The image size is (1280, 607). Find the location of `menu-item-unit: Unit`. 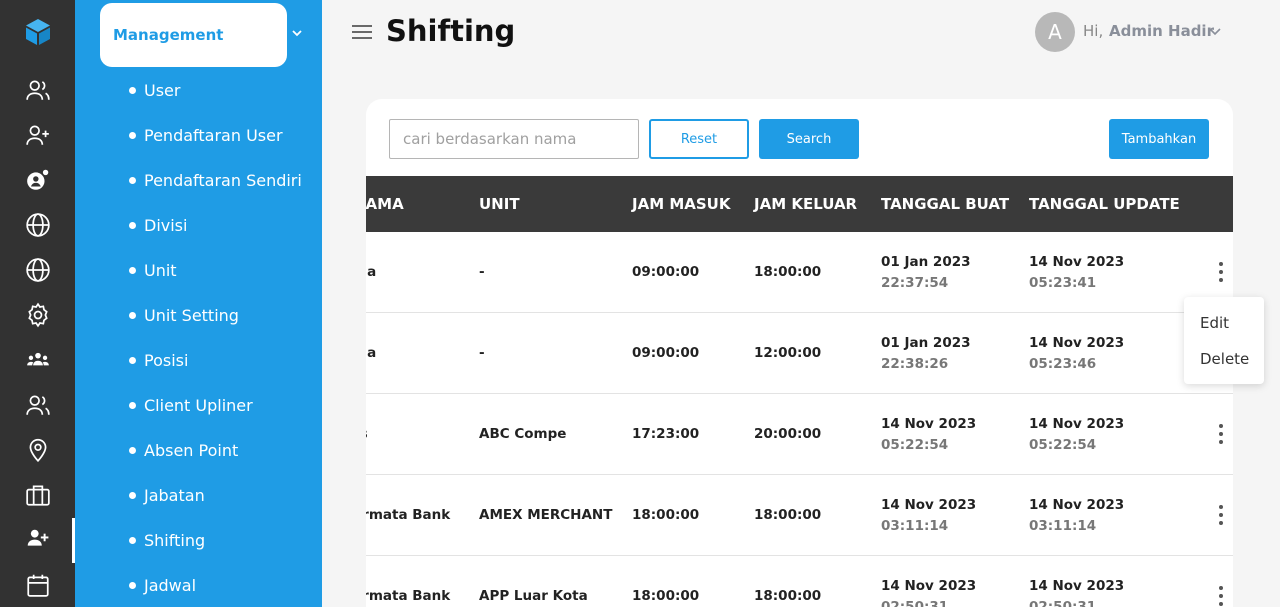

menu-item-unit: Unit is located at coordinates (153, 270).